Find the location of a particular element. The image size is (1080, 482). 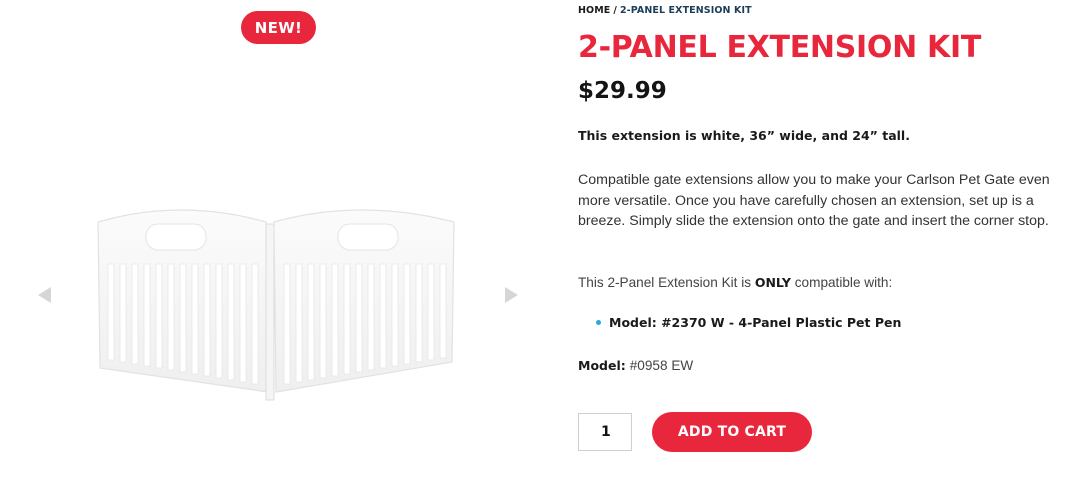

compatible-model-item: Model: #2370 W - 4-Panel Plastic Pet Pen is located at coordinates (748, 322).